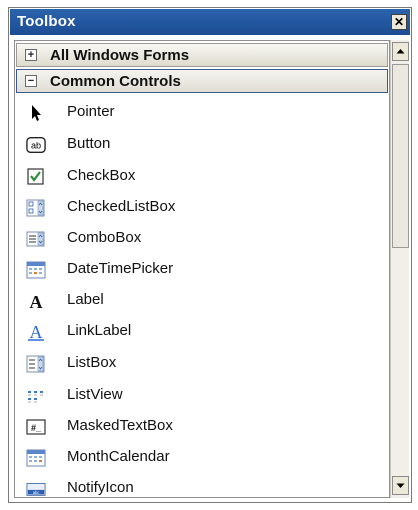  I want to click on toolbox-item-notifyicon: abc NotifyIcon, so click(202, 485).